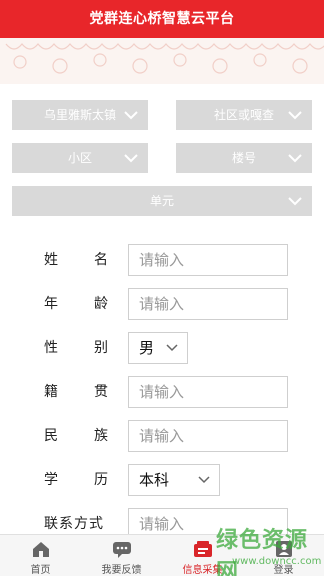 Image resolution: width=324 pixels, height=576 pixels. What do you see at coordinates (79, 392) in the screenshot?
I see `origin-label: 籍 贯` at bounding box center [79, 392].